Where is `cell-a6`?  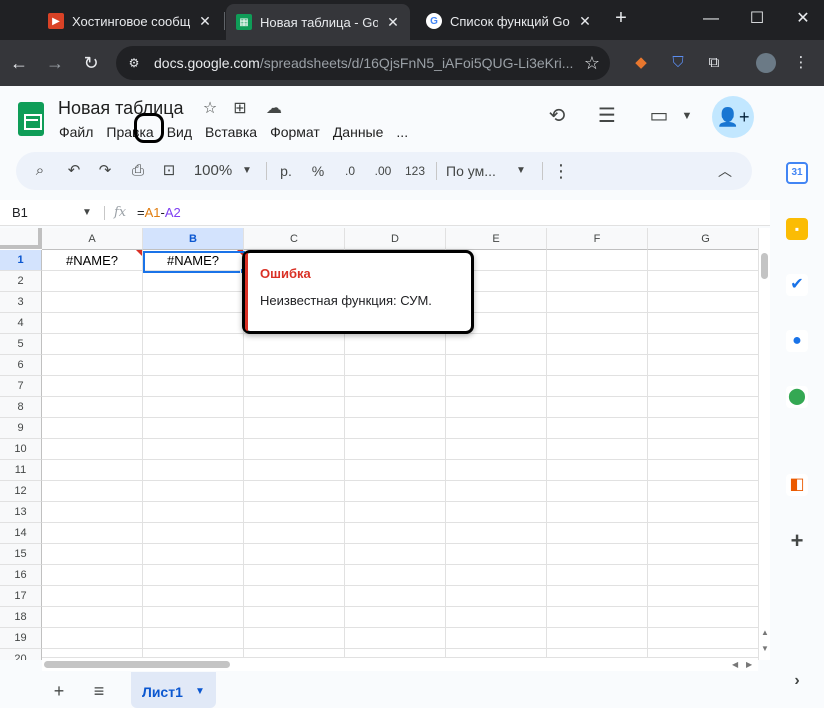 cell-a6 is located at coordinates (92, 365).